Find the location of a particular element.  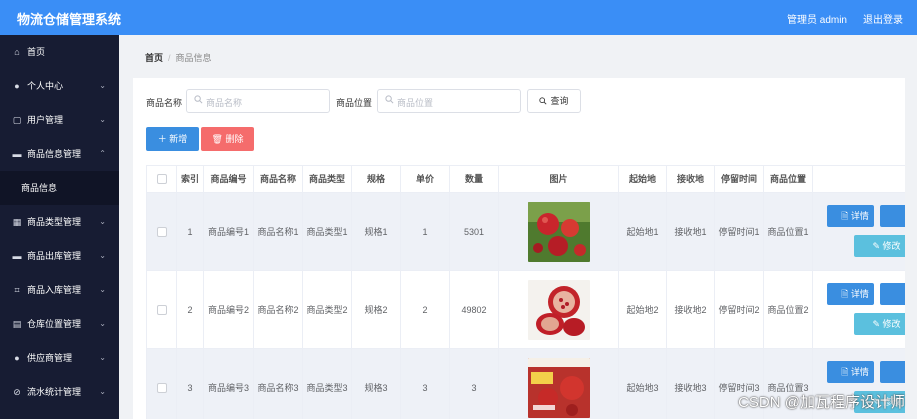

column-header-spec: 规格 is located at coordinates (376, 179).